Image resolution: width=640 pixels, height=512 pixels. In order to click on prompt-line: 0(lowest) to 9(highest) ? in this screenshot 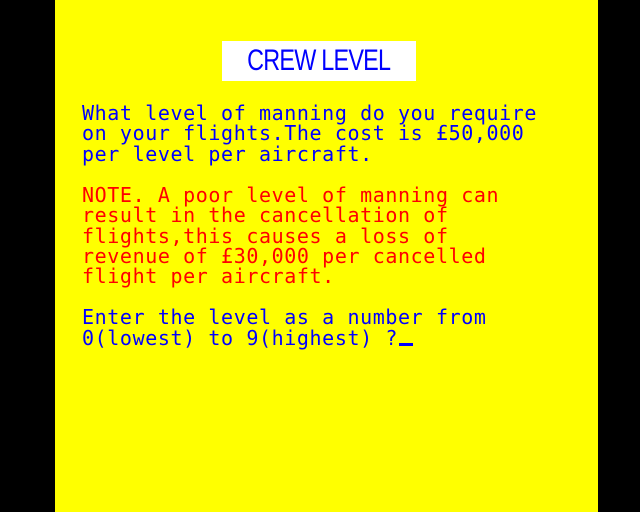, I will do `click(240, 338)`.